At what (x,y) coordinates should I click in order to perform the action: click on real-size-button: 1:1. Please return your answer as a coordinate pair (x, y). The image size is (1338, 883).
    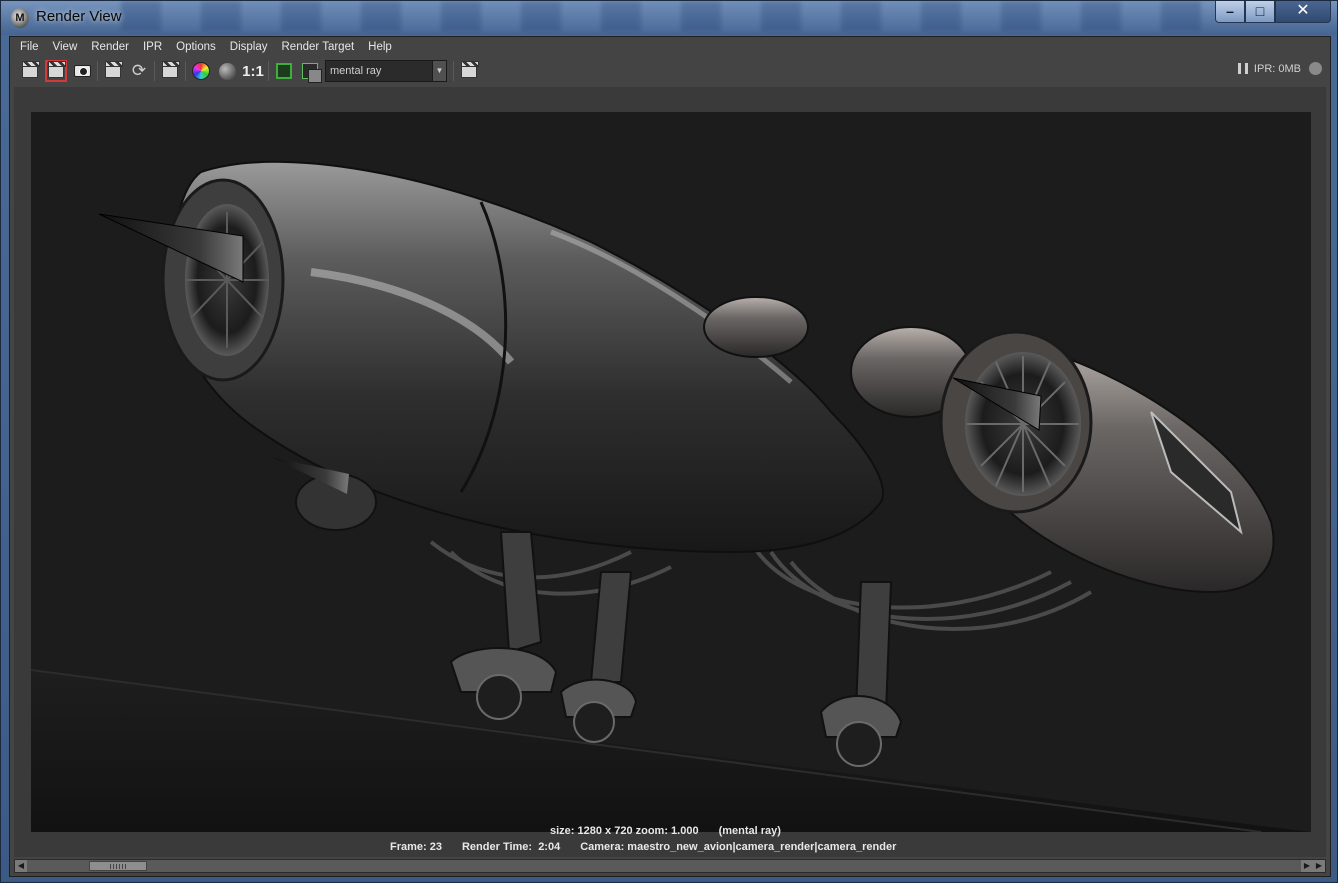
    Looking at the image, I should click on (253, 71).